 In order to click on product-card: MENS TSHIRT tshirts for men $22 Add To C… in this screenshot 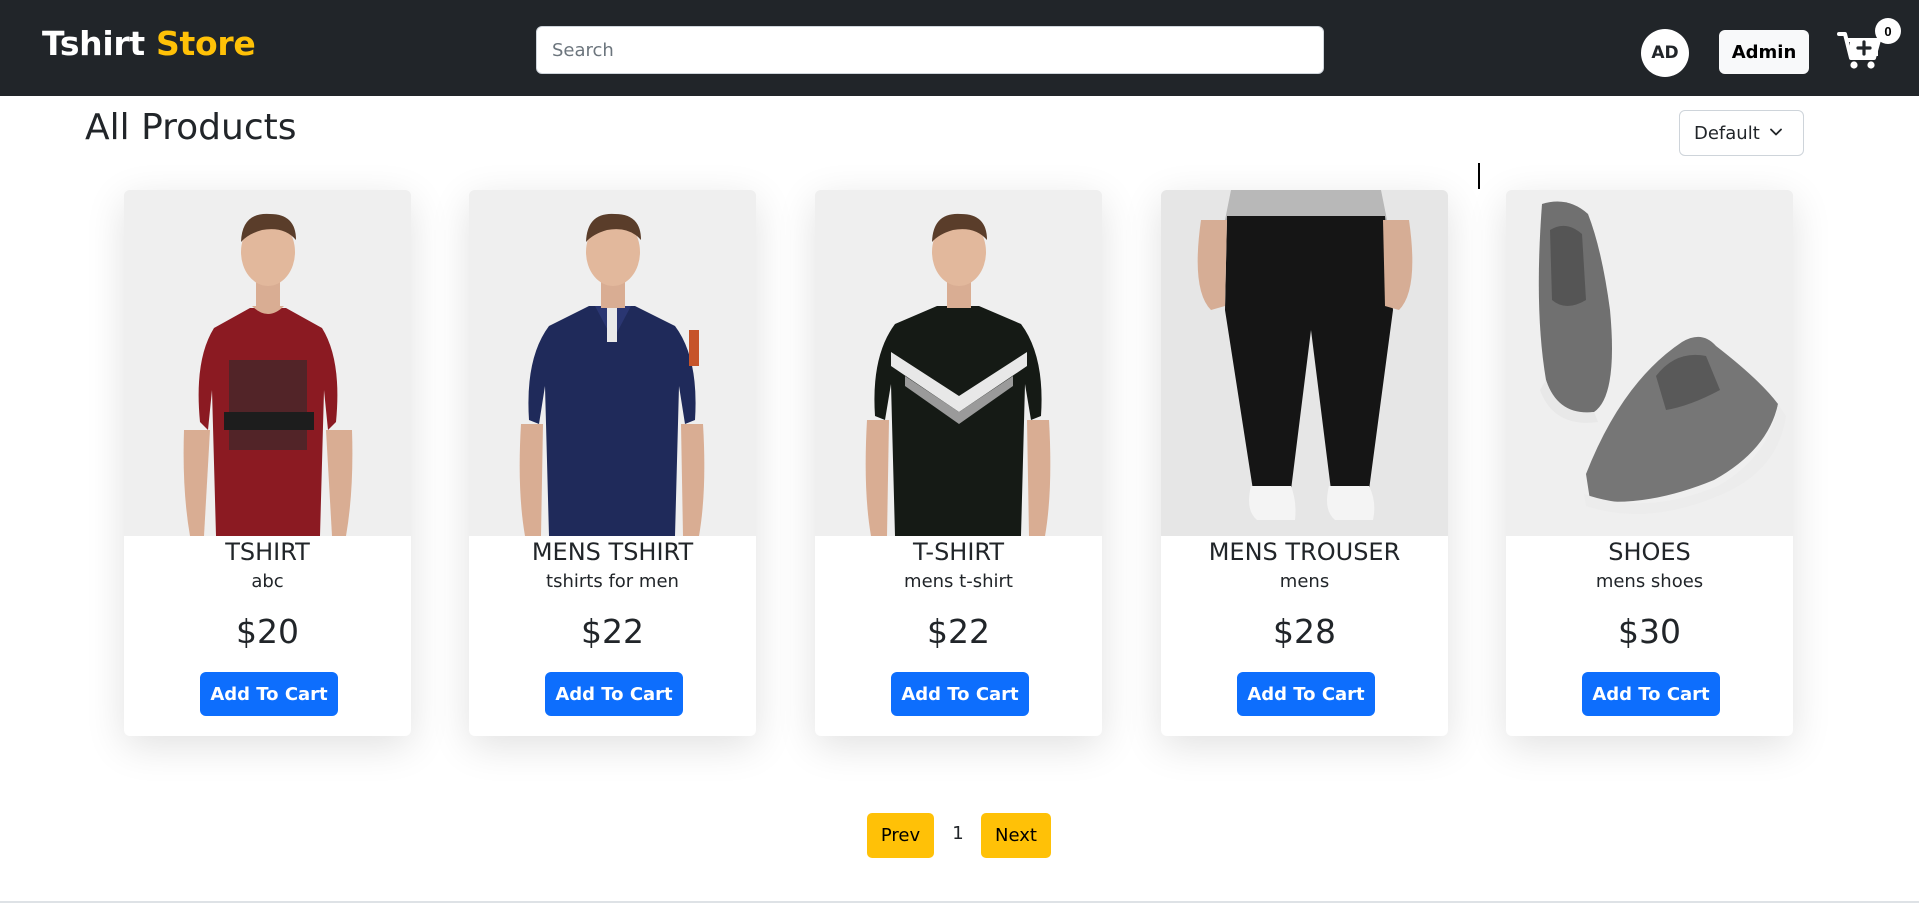, I will do `click(612, 463)`.